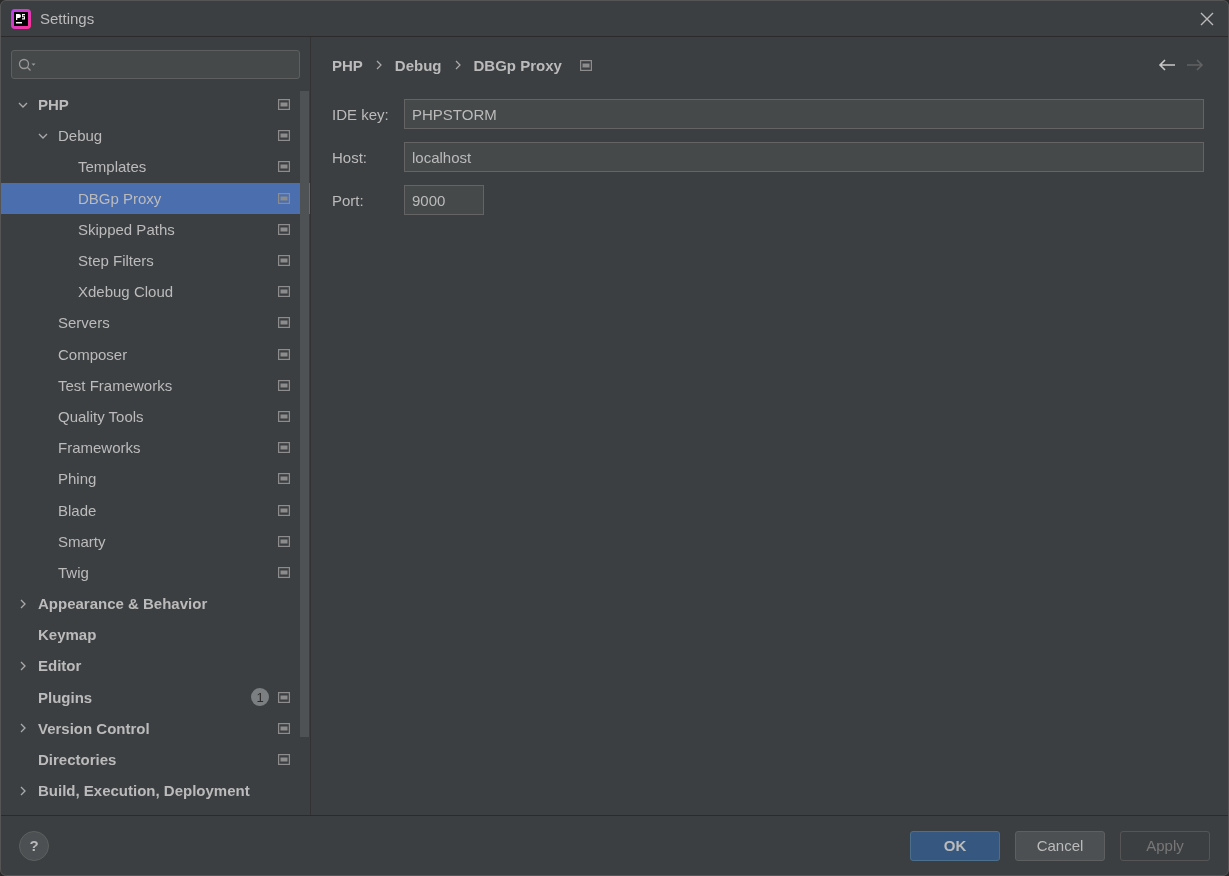 The image size is (1229, 876). I want to click on tree-item: Appearance & Behavior, so click(155, 604).